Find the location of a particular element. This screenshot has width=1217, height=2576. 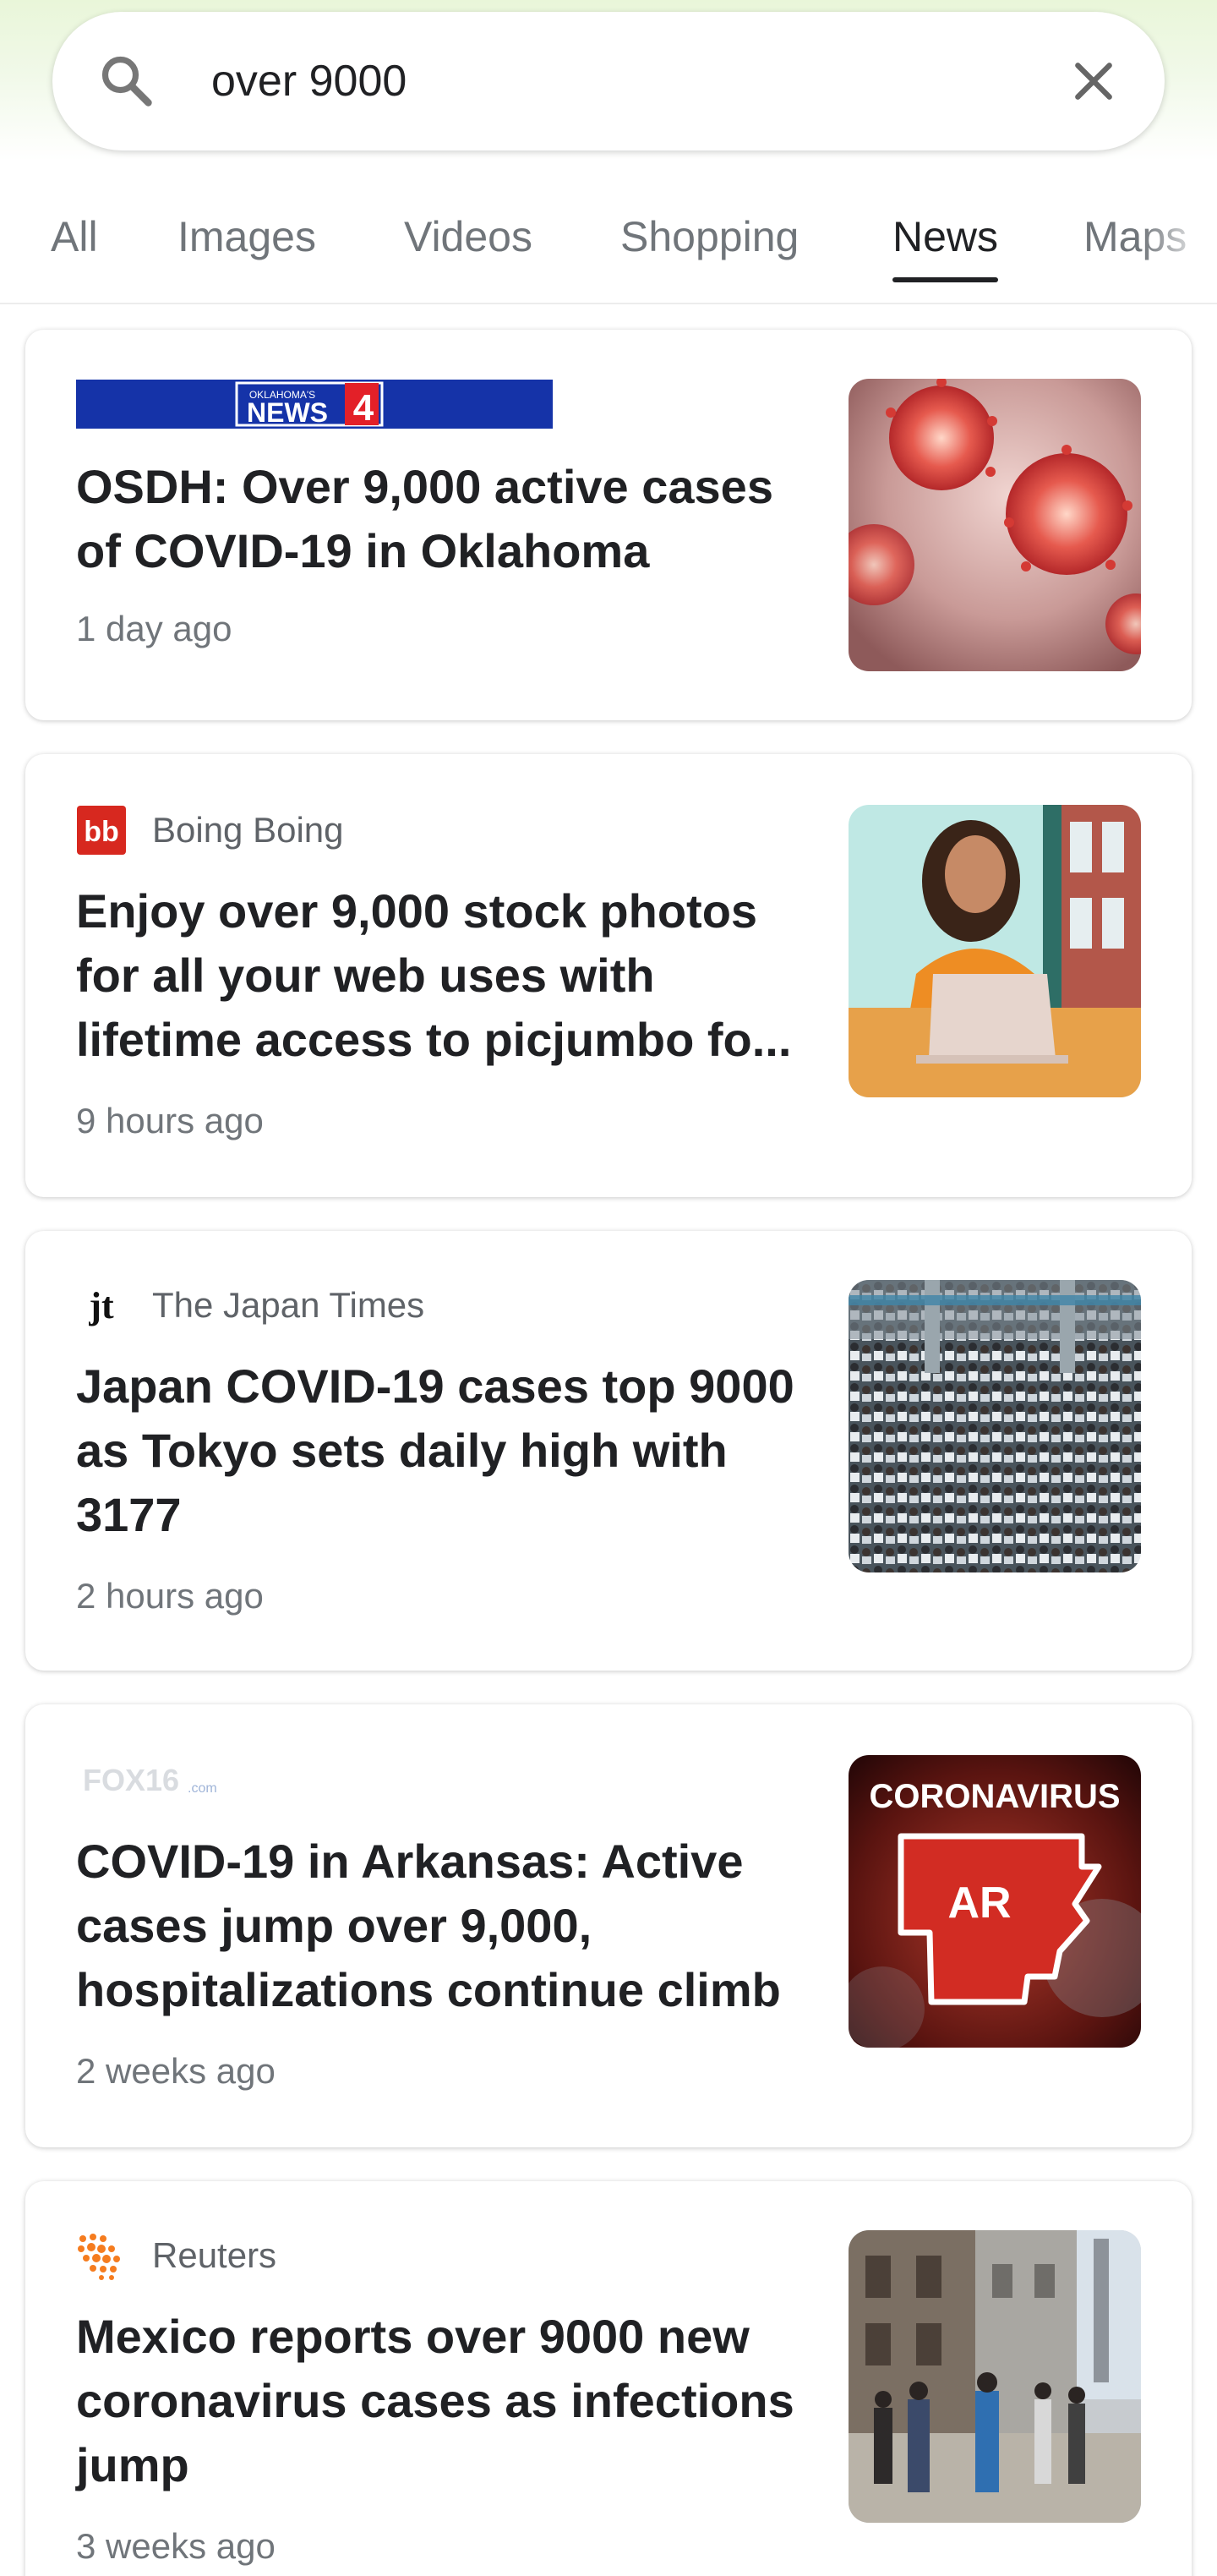

woman-laptop-image is located at coordinates (995, 951).